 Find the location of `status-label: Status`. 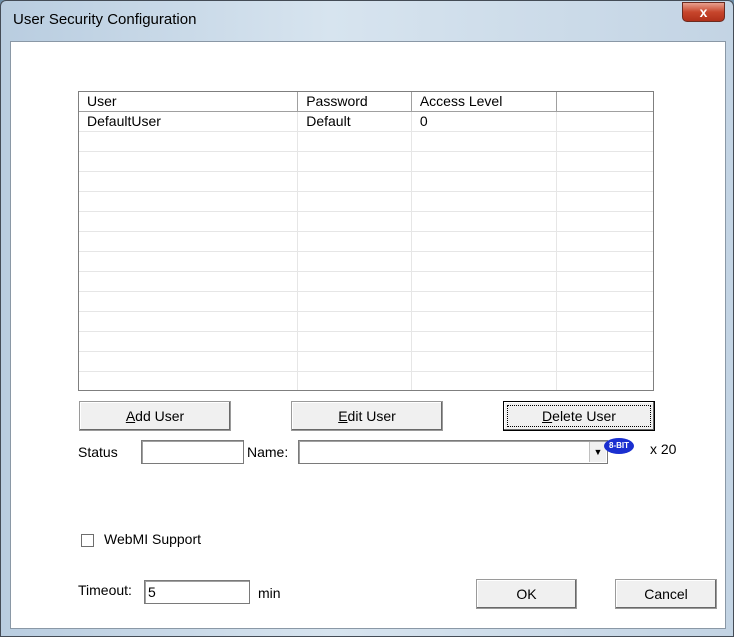

status-label: Status is located at coordinates (98, 452).